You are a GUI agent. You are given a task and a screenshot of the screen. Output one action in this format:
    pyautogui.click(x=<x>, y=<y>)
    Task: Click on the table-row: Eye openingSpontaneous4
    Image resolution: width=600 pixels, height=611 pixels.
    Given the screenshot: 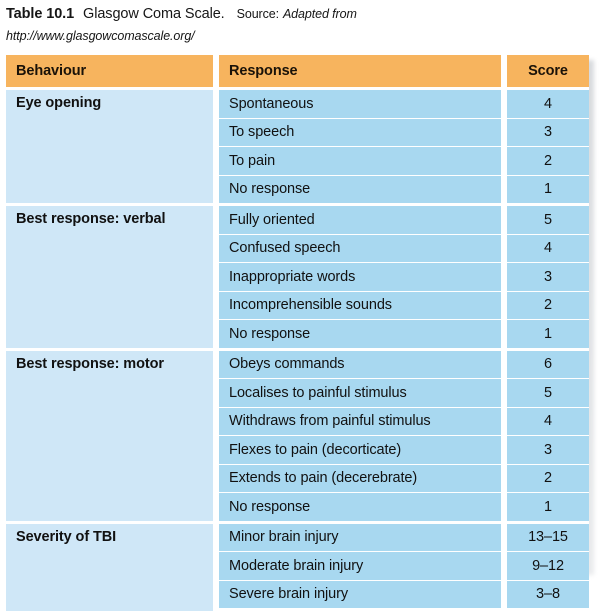 What is the action you would take?
    pyautogui.click(x=297, y=102)
    